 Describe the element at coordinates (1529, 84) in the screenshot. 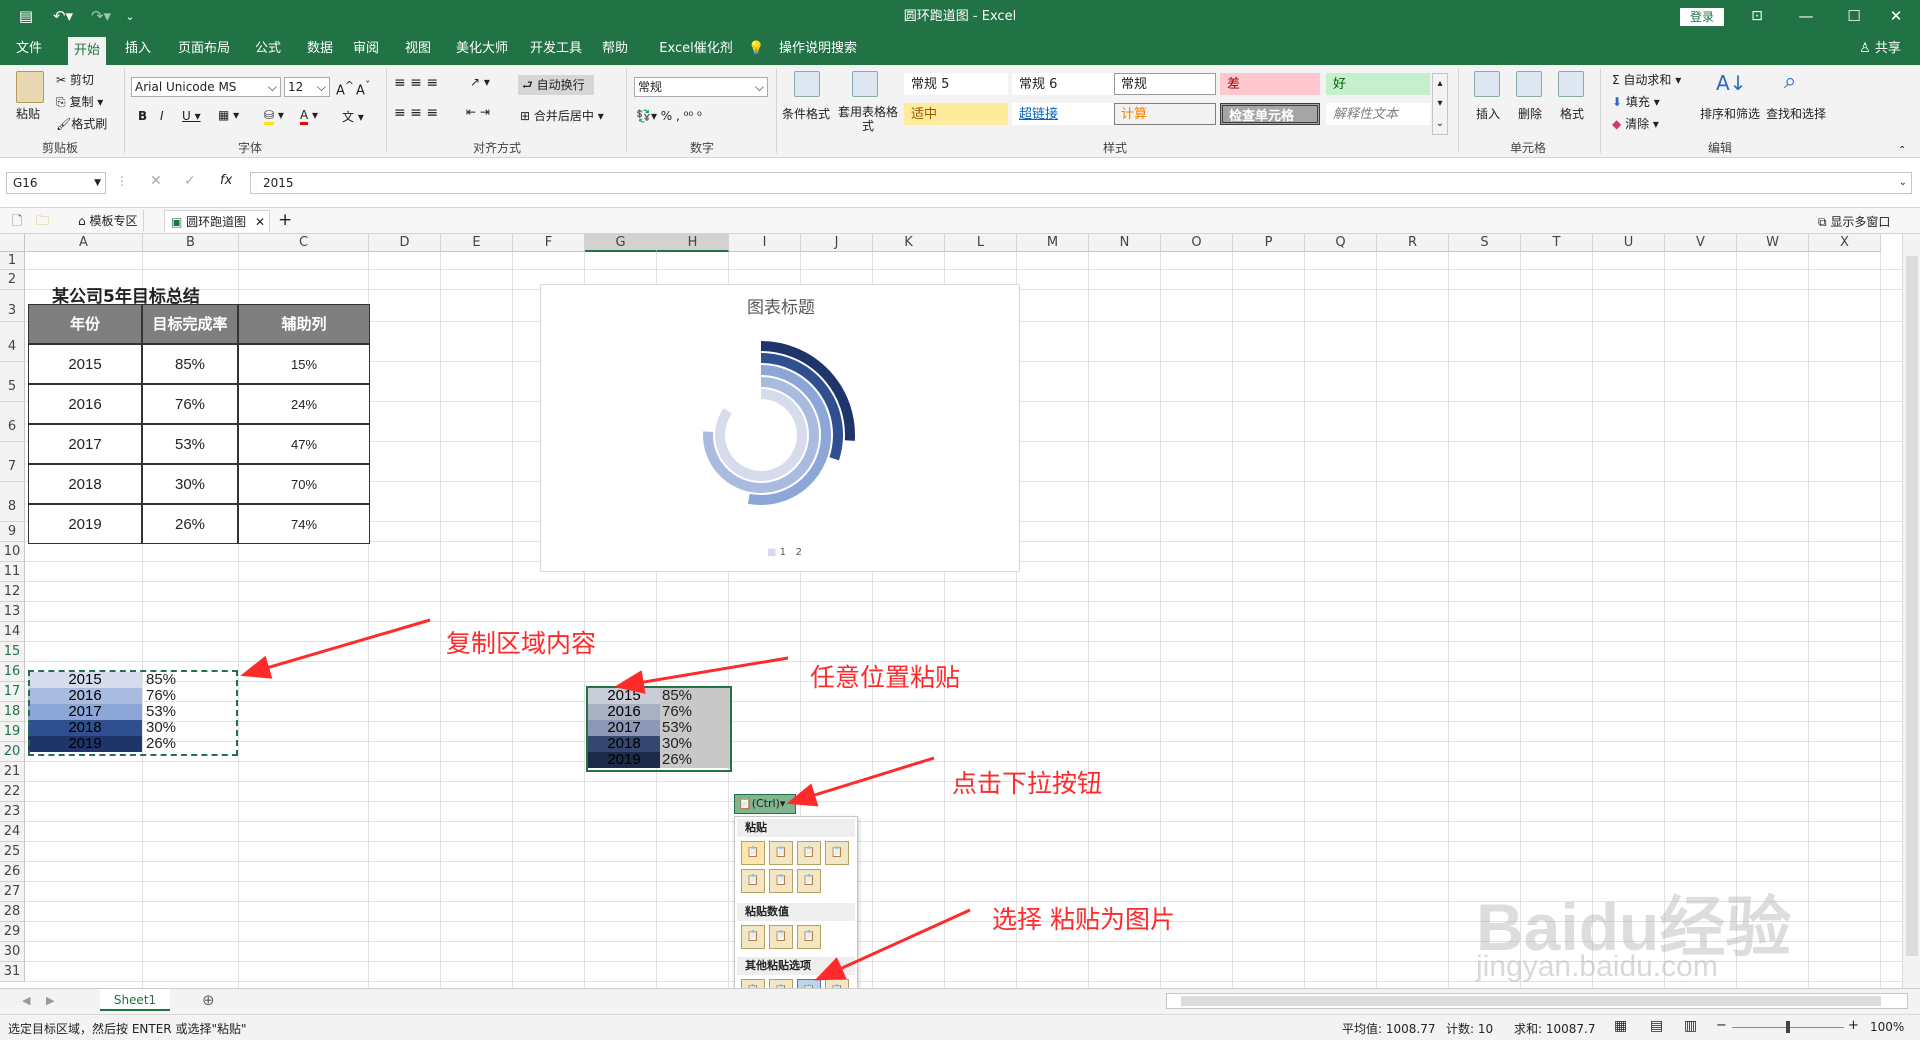

I see `delete-cells-icon` at that location.